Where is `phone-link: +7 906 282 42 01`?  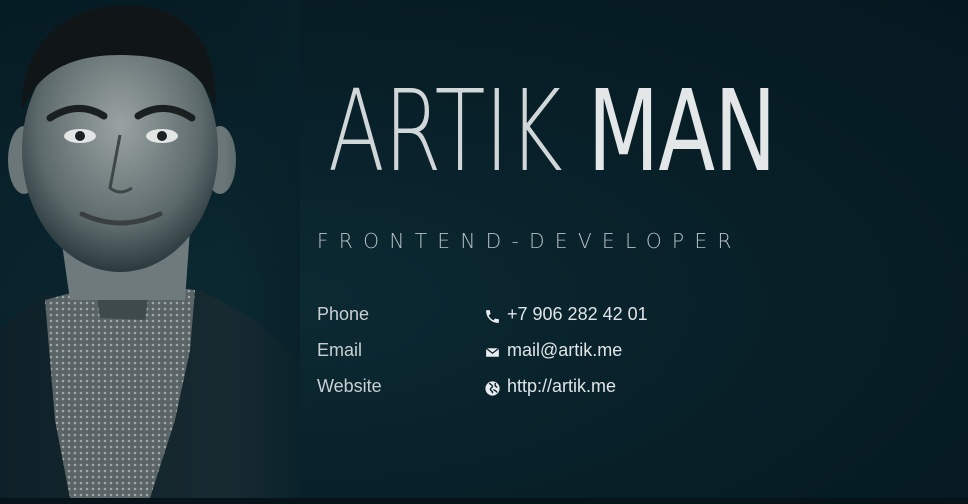 phone-link: +7 906 282 42 01 is located at coordinates (577, 314).